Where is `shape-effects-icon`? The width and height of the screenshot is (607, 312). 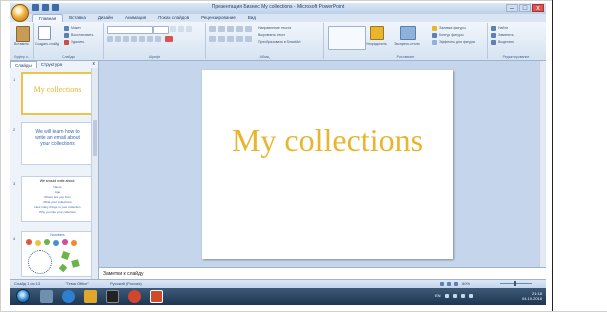 shape-effects-icon is located at coordinates (434, 42).